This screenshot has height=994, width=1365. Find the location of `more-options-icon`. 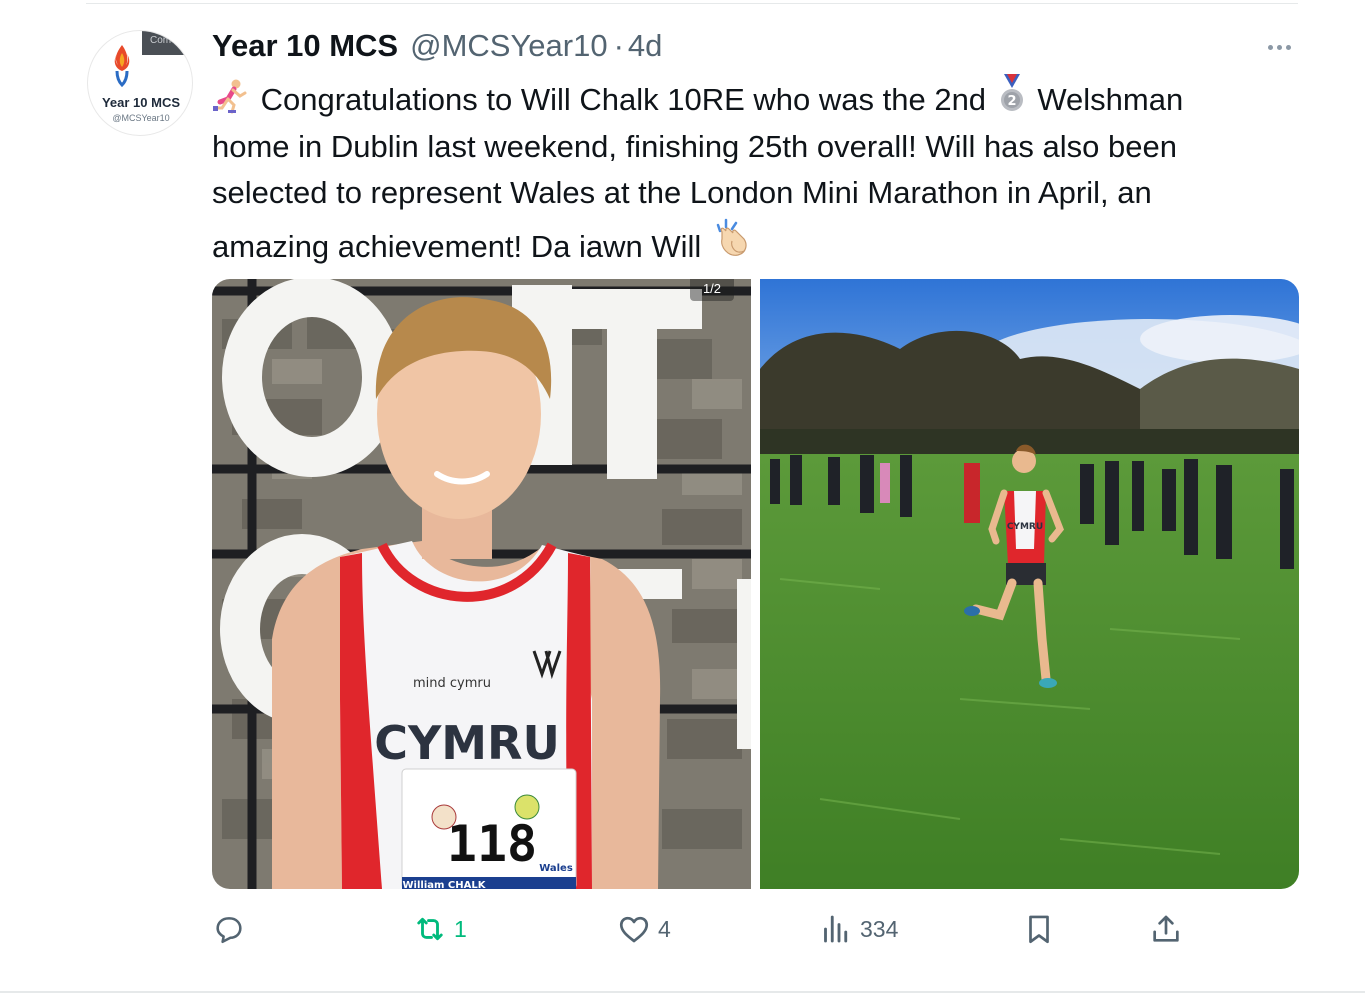

more-options-icon is located at coordinates (1279, 47).